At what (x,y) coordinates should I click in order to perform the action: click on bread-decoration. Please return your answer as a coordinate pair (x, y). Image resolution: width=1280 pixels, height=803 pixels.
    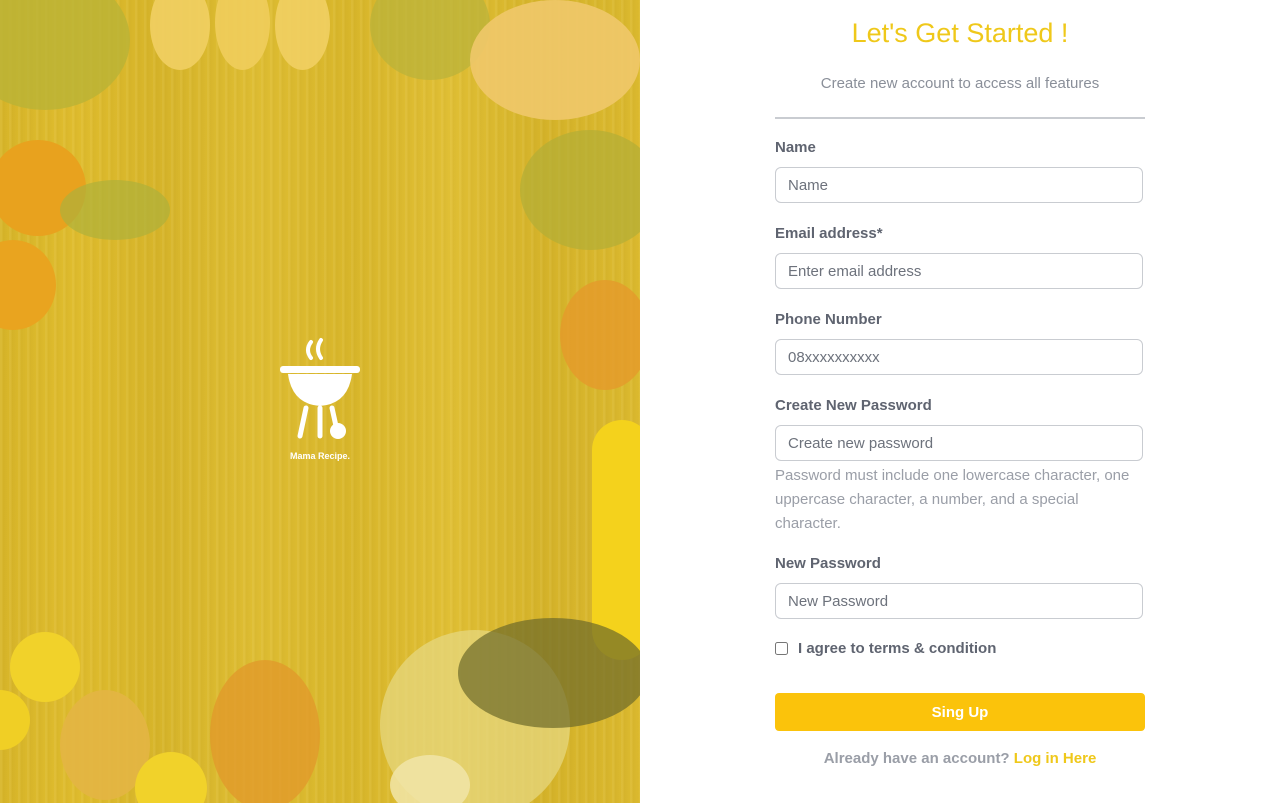
    Looking at the image, I should click on (555, 60).